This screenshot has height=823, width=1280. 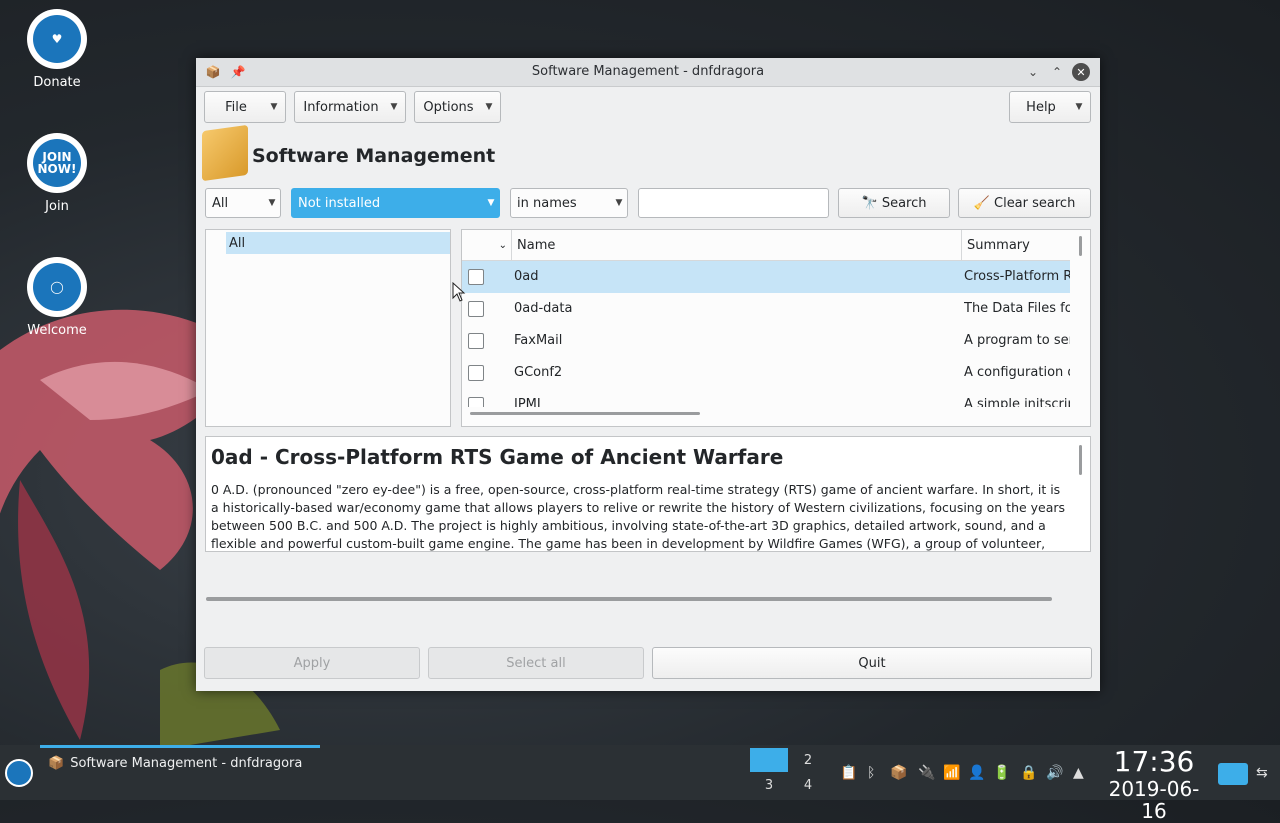 What do you see at coordinates (869, 203) in the screenshot?
I see `binoculars-icon: 🔭` at bounding box center [869, 203].